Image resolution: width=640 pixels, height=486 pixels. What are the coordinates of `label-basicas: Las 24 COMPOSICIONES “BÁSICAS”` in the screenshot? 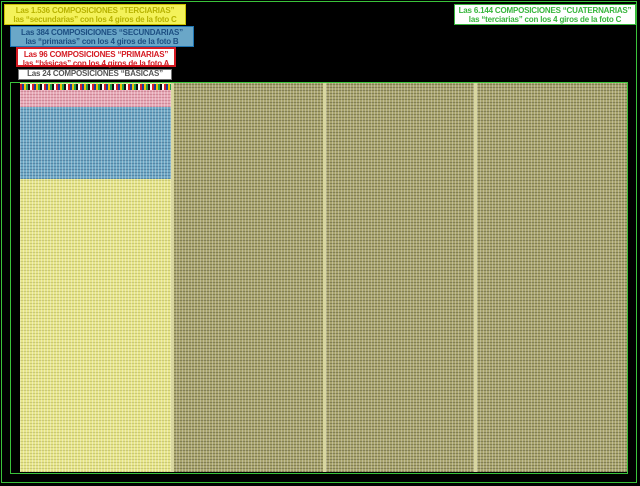 It's located at (95, 74).